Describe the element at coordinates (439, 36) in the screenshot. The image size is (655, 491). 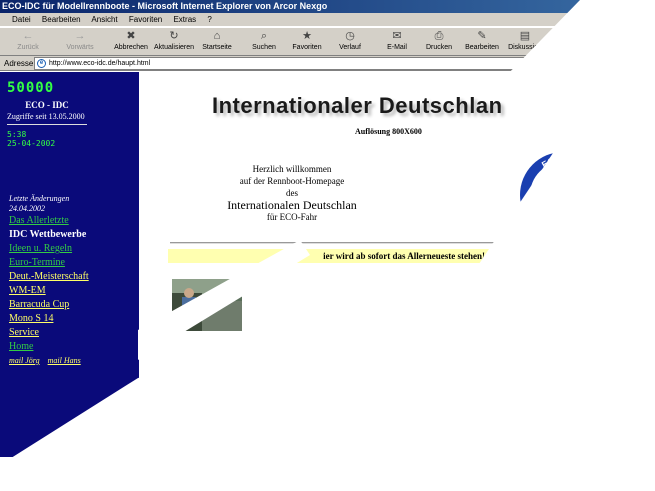
I see `printer-icon: ⎙` at that location.